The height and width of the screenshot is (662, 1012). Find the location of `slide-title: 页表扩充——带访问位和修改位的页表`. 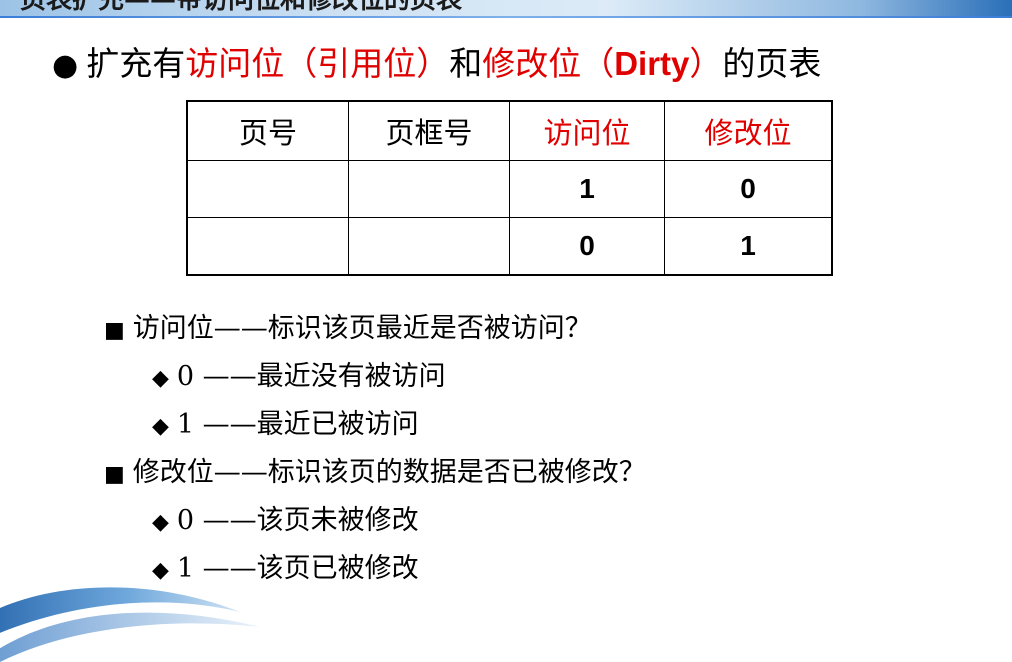

slide-title: 页表扩充——带访问位和修改位的页表 is located at coordinates (380, 7).